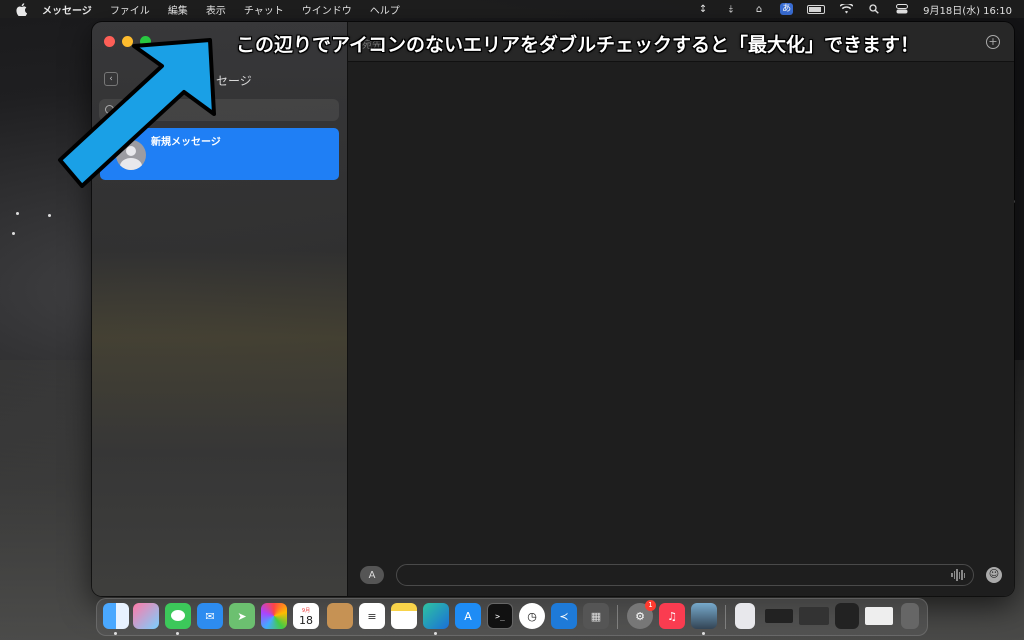 Image resolution: width=1024 pixels, height=640 pixels. What do you see at coordinates (994, 575) in the screenshot?
I see `emoji-icon: ☺` at bounding box center [994, 575].